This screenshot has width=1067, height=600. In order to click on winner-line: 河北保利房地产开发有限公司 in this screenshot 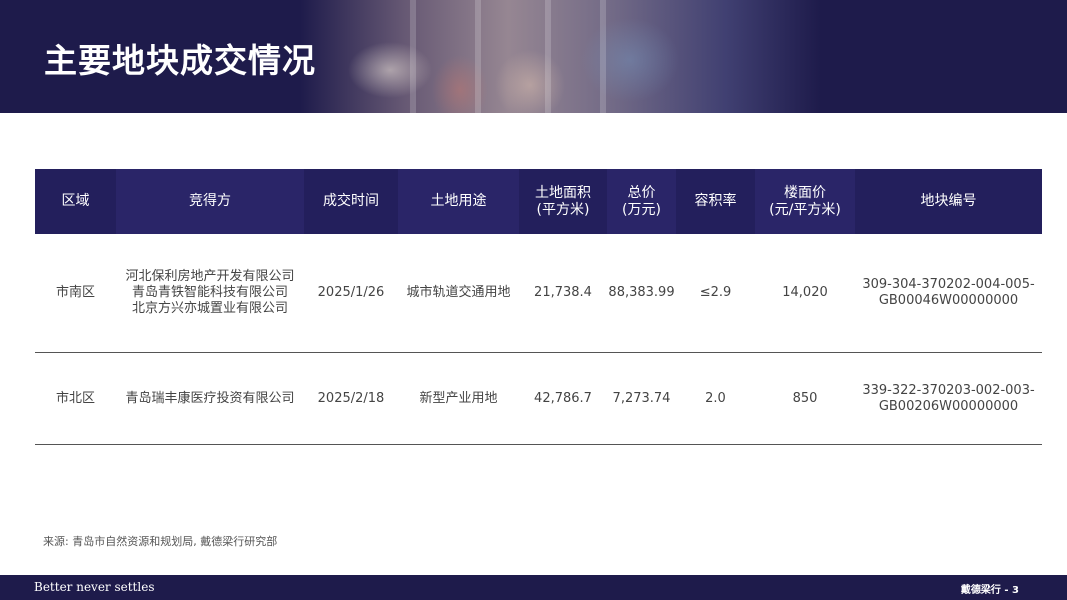, I will do `click(210, 276)`.